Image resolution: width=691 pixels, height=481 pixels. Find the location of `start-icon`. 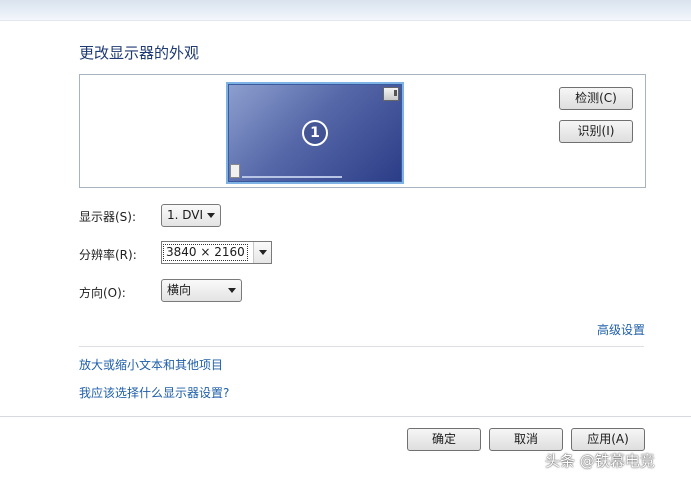

start-icon is located at coordinates (235, 171).